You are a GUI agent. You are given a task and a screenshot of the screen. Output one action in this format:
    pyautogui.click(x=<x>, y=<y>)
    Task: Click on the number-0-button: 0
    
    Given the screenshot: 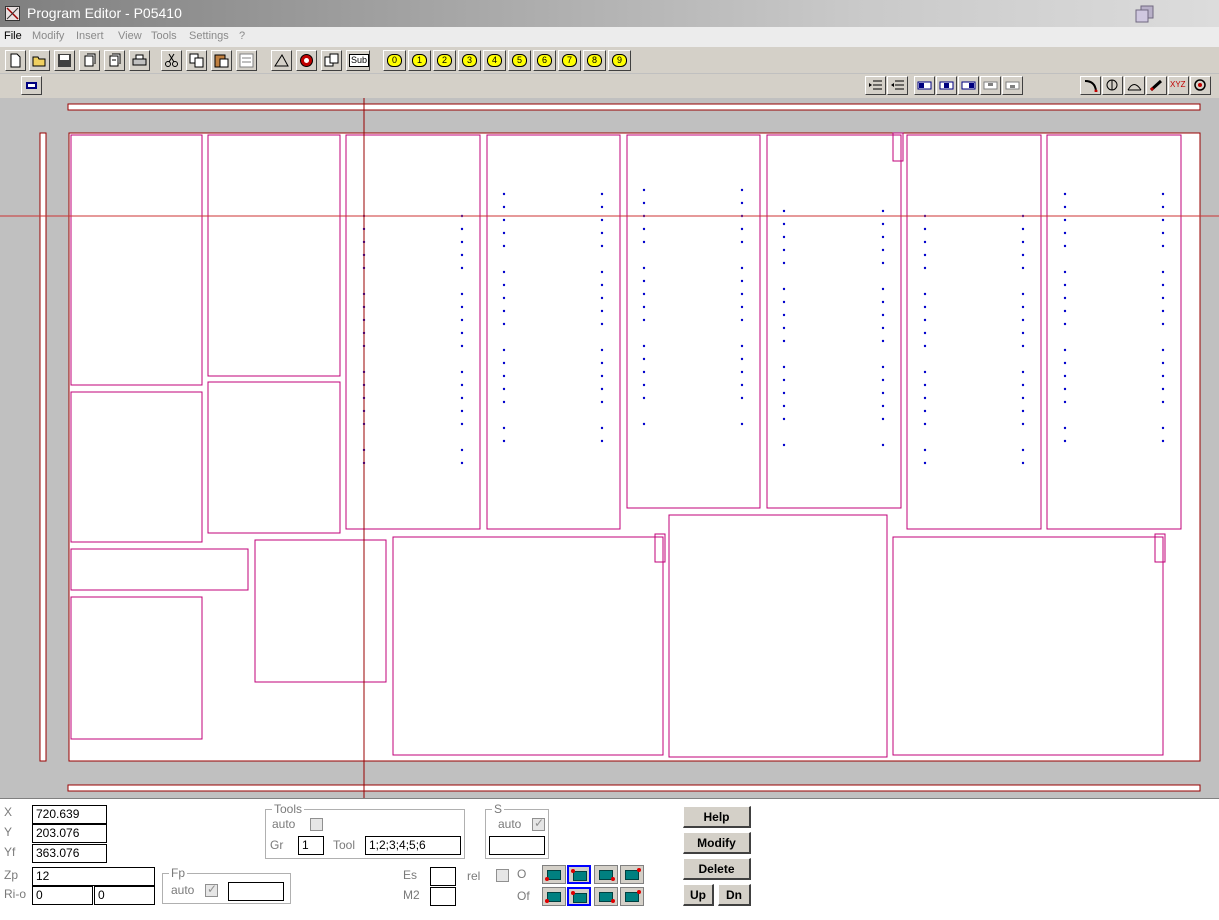 What is the action you would take?
    pyautogui.click(x=394, y=60)
    